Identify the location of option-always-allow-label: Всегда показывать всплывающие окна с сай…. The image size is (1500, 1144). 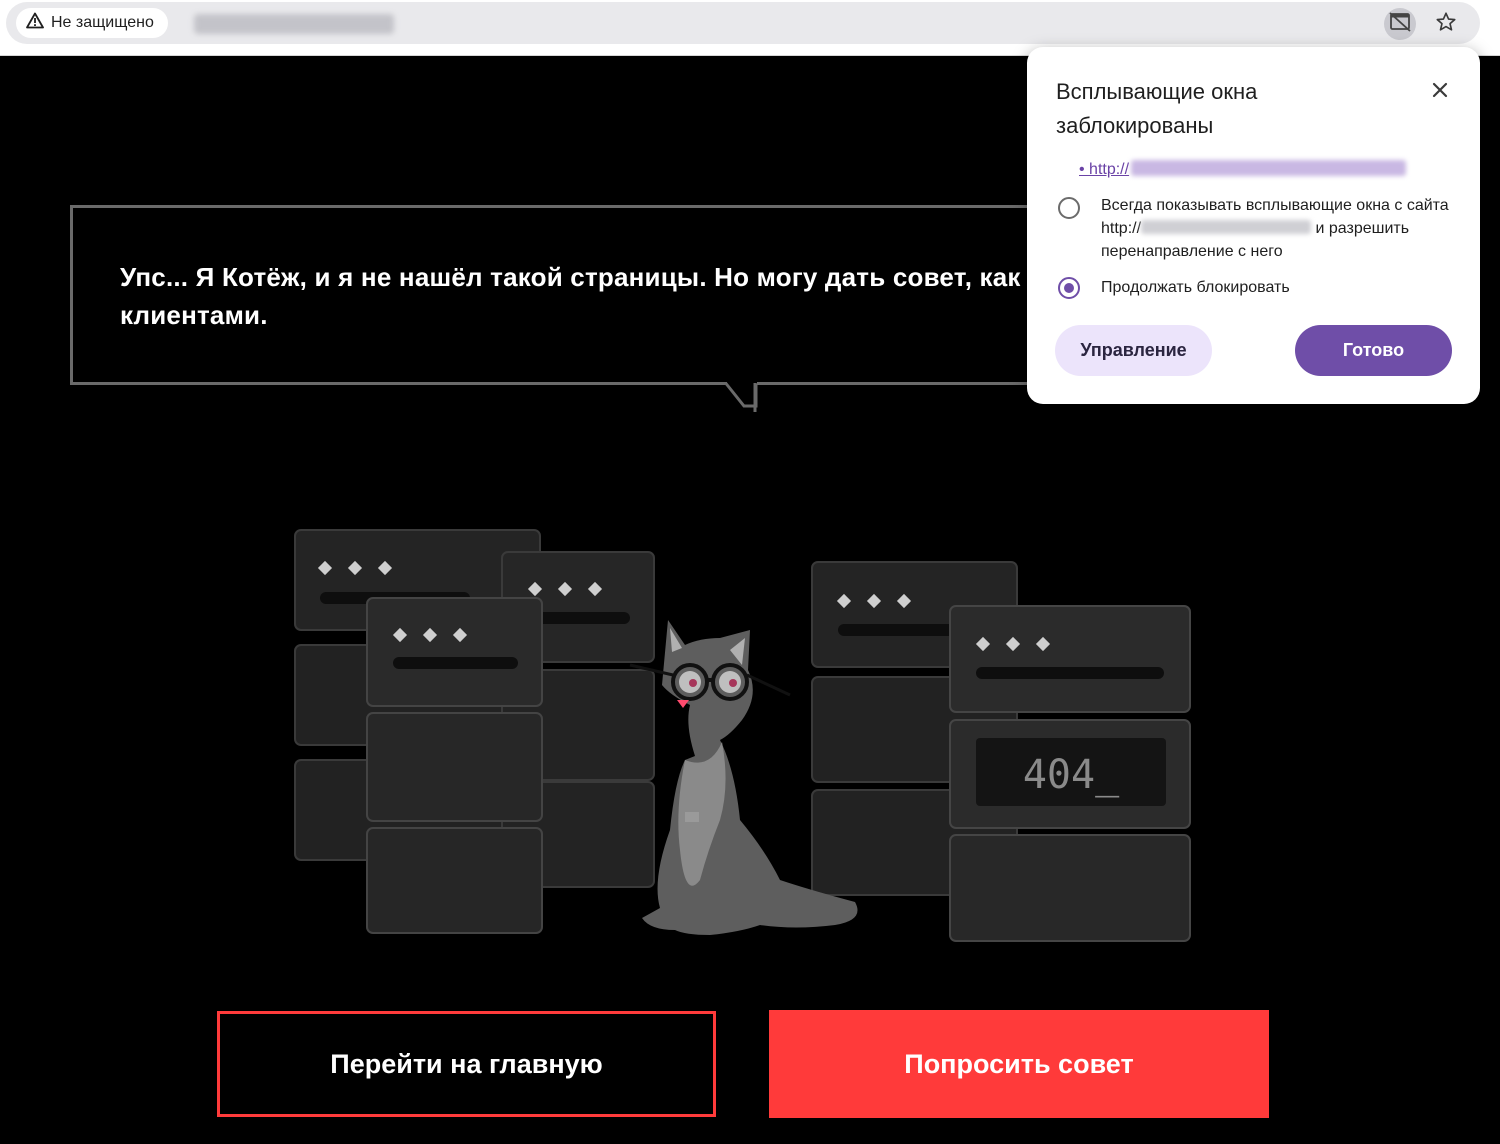
(1278, 228).